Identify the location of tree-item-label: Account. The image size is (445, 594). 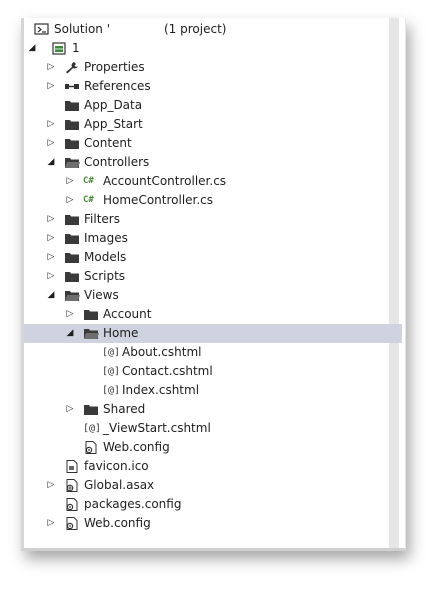
(127, 314).